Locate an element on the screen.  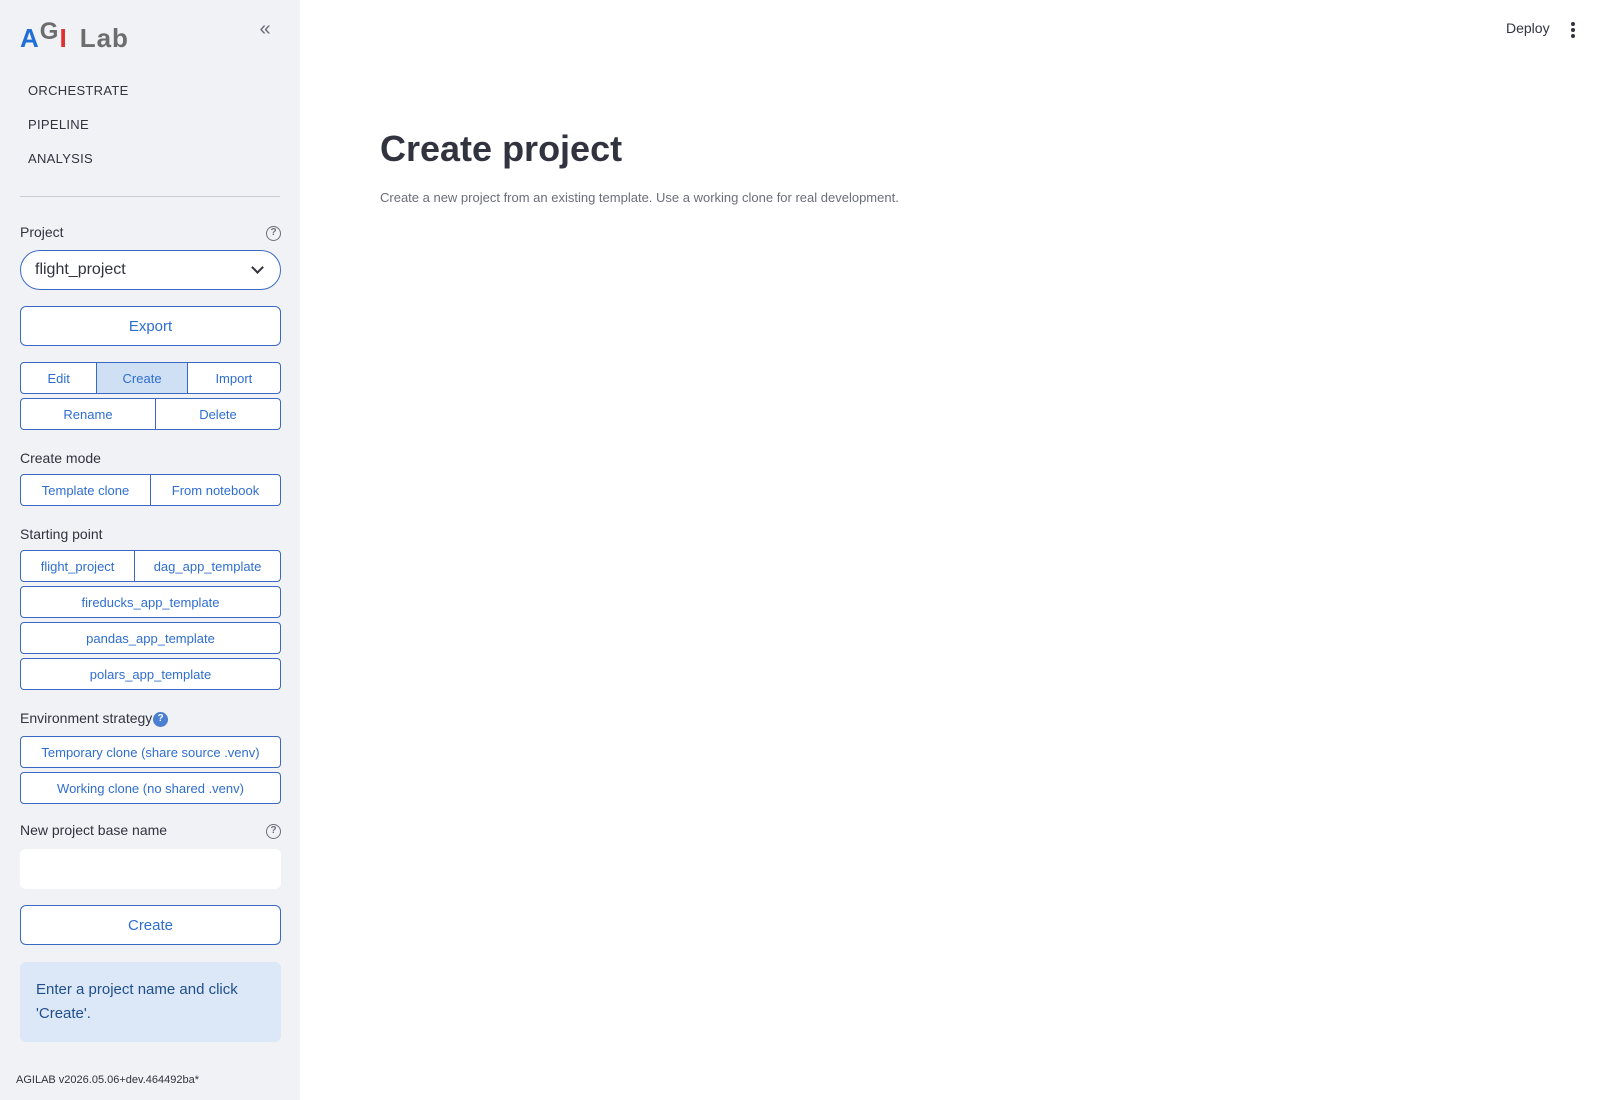
logo-letter-g: G is located at coordinates (49, 31).